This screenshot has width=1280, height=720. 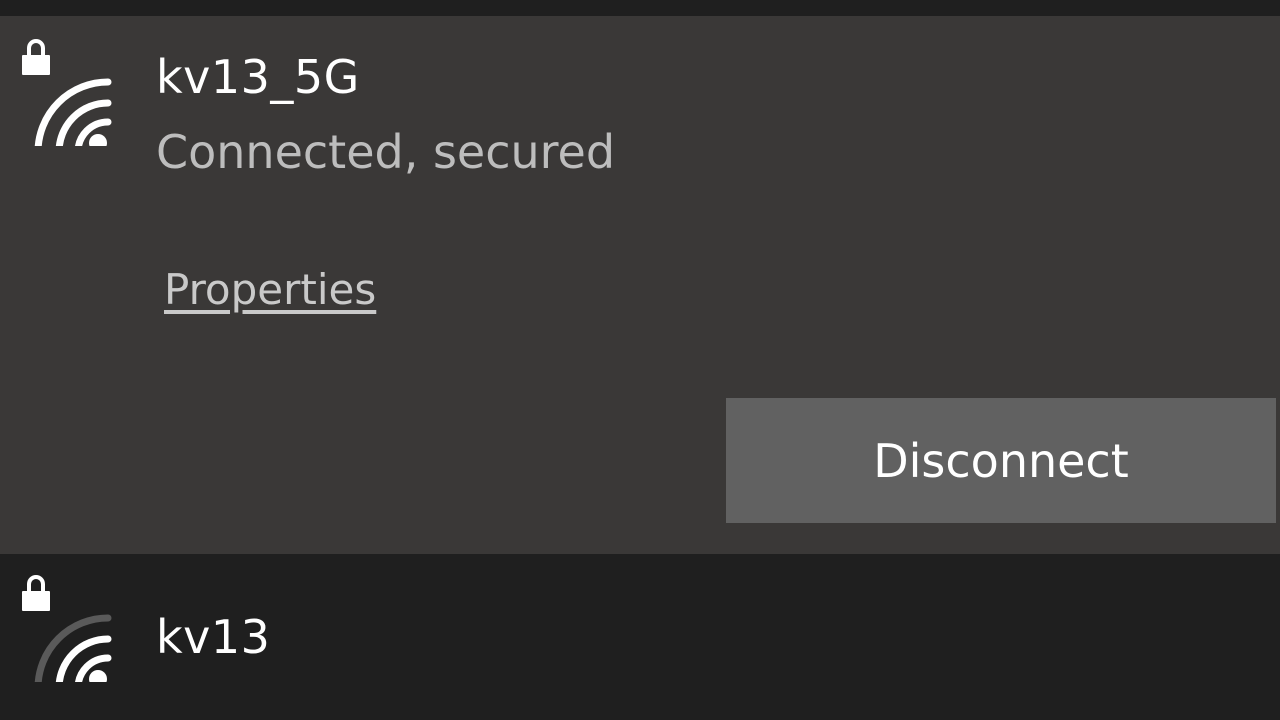 What do you see at coordinates (258, 77) in the screenshot?
I see `network-ssid: kv13_5G` at bounding box center [258, 77].